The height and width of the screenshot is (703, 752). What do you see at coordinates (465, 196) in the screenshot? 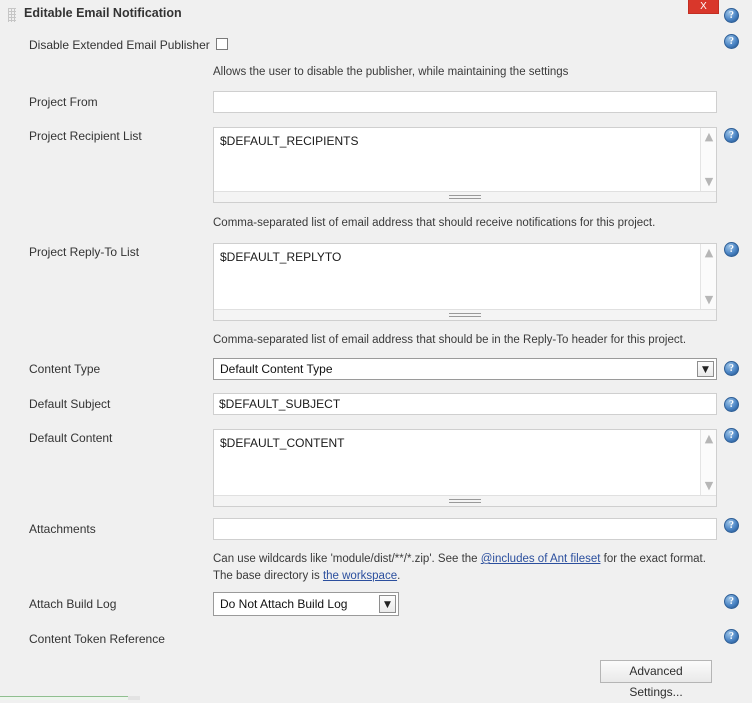
I see `resize-grip-project-recipient-list` at bounding box center [465, 196].